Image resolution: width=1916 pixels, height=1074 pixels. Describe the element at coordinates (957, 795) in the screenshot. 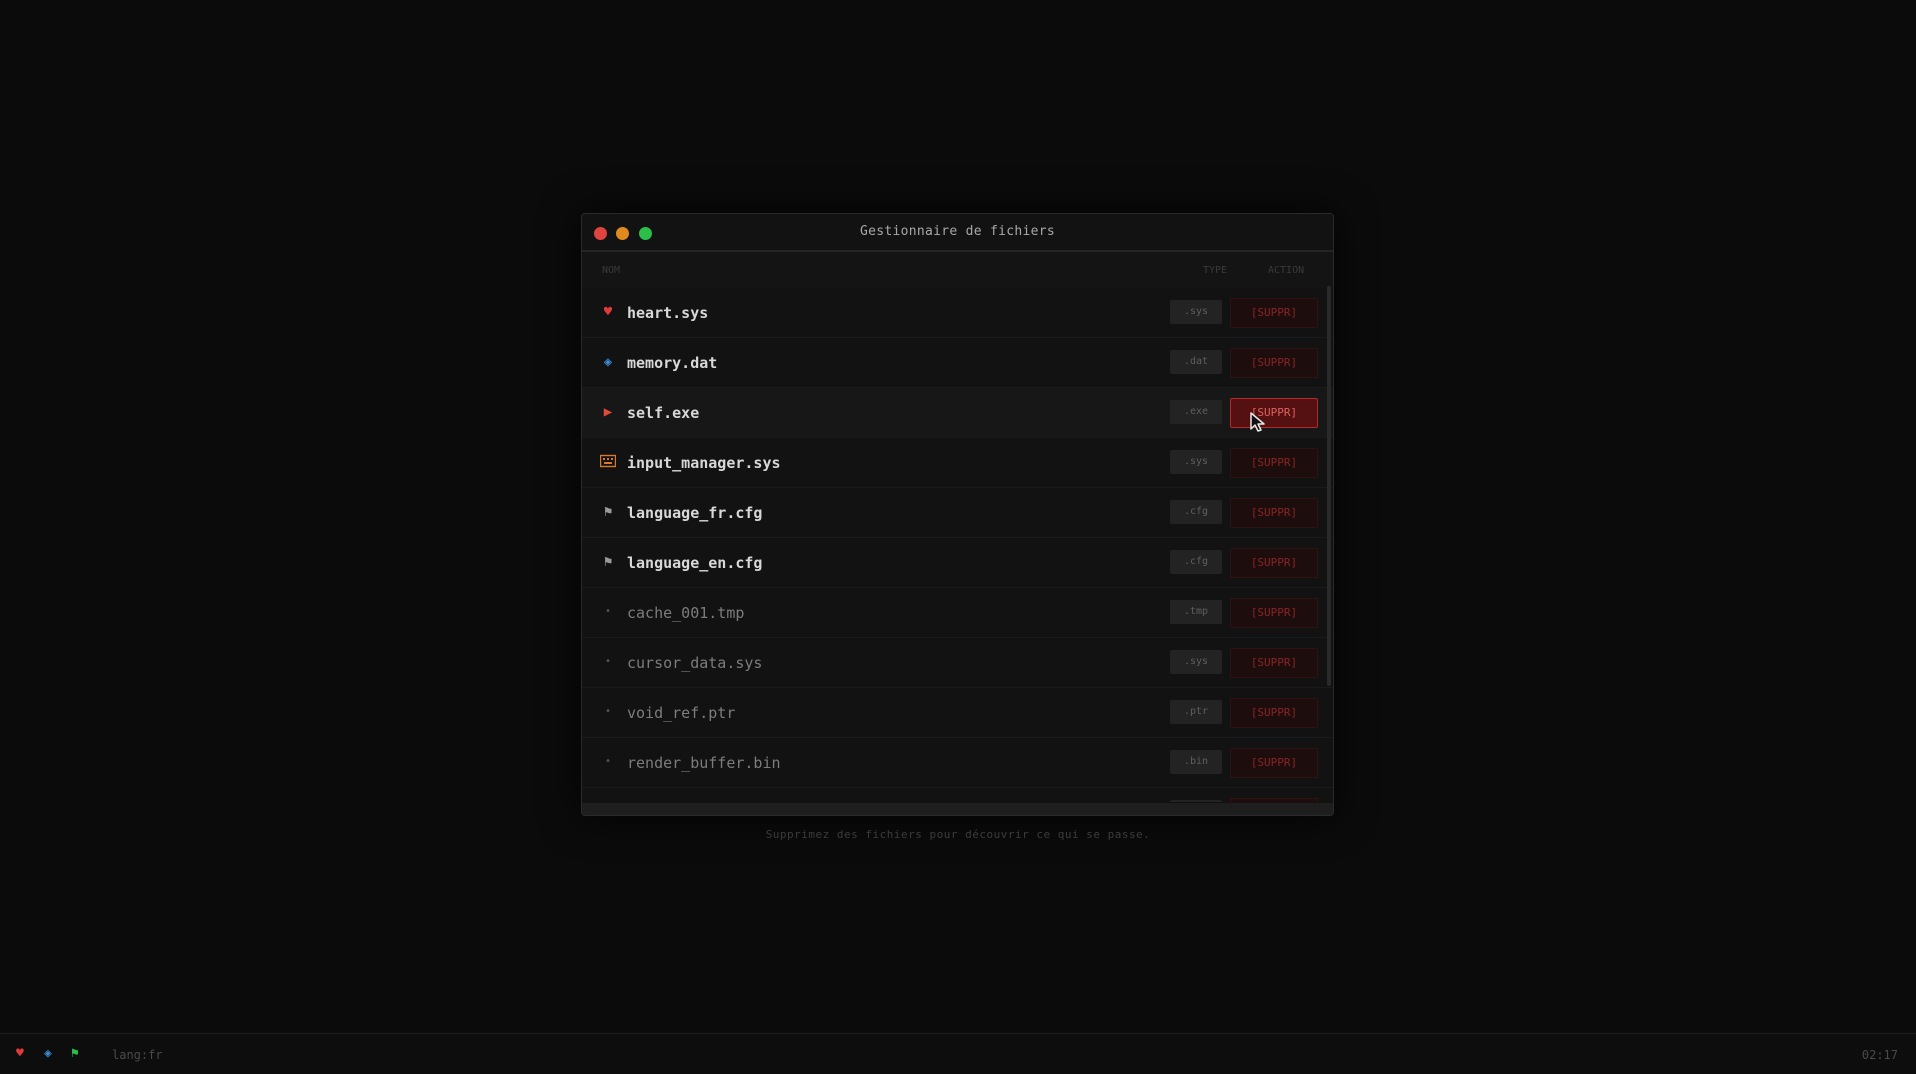

I see `file-row-partial` at that location.